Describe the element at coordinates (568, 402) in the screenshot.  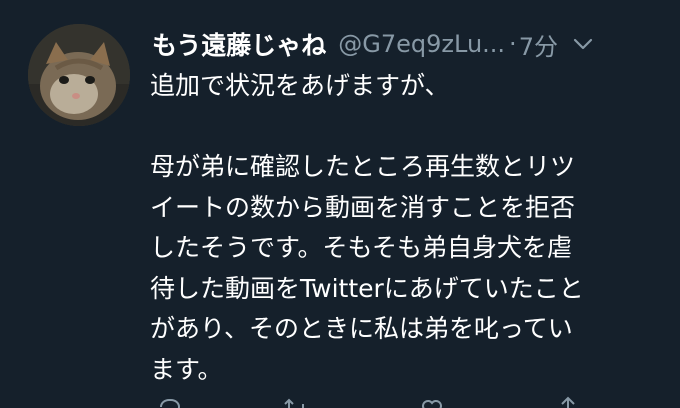
I see `share-icon` at that location.